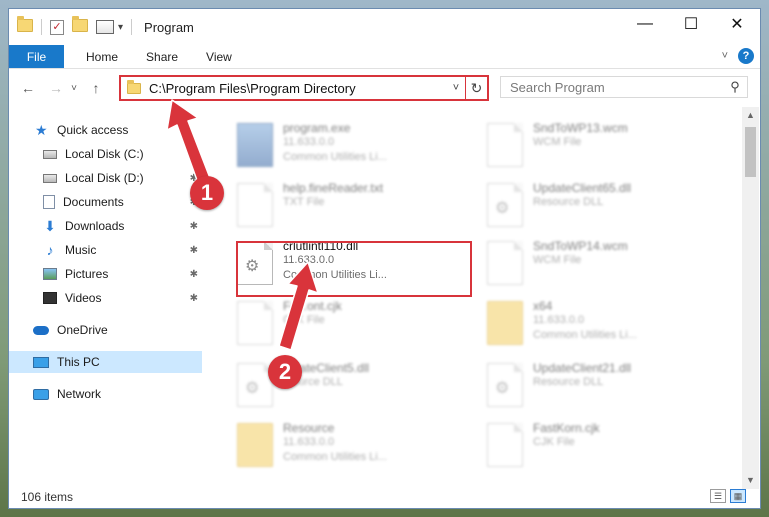 This screenshot has width=769, height=517. Describe the element at coordinates (384, 57) in the screenshot. I see `ribbon-tabs: File Home Share View ˅ ?` at that location.